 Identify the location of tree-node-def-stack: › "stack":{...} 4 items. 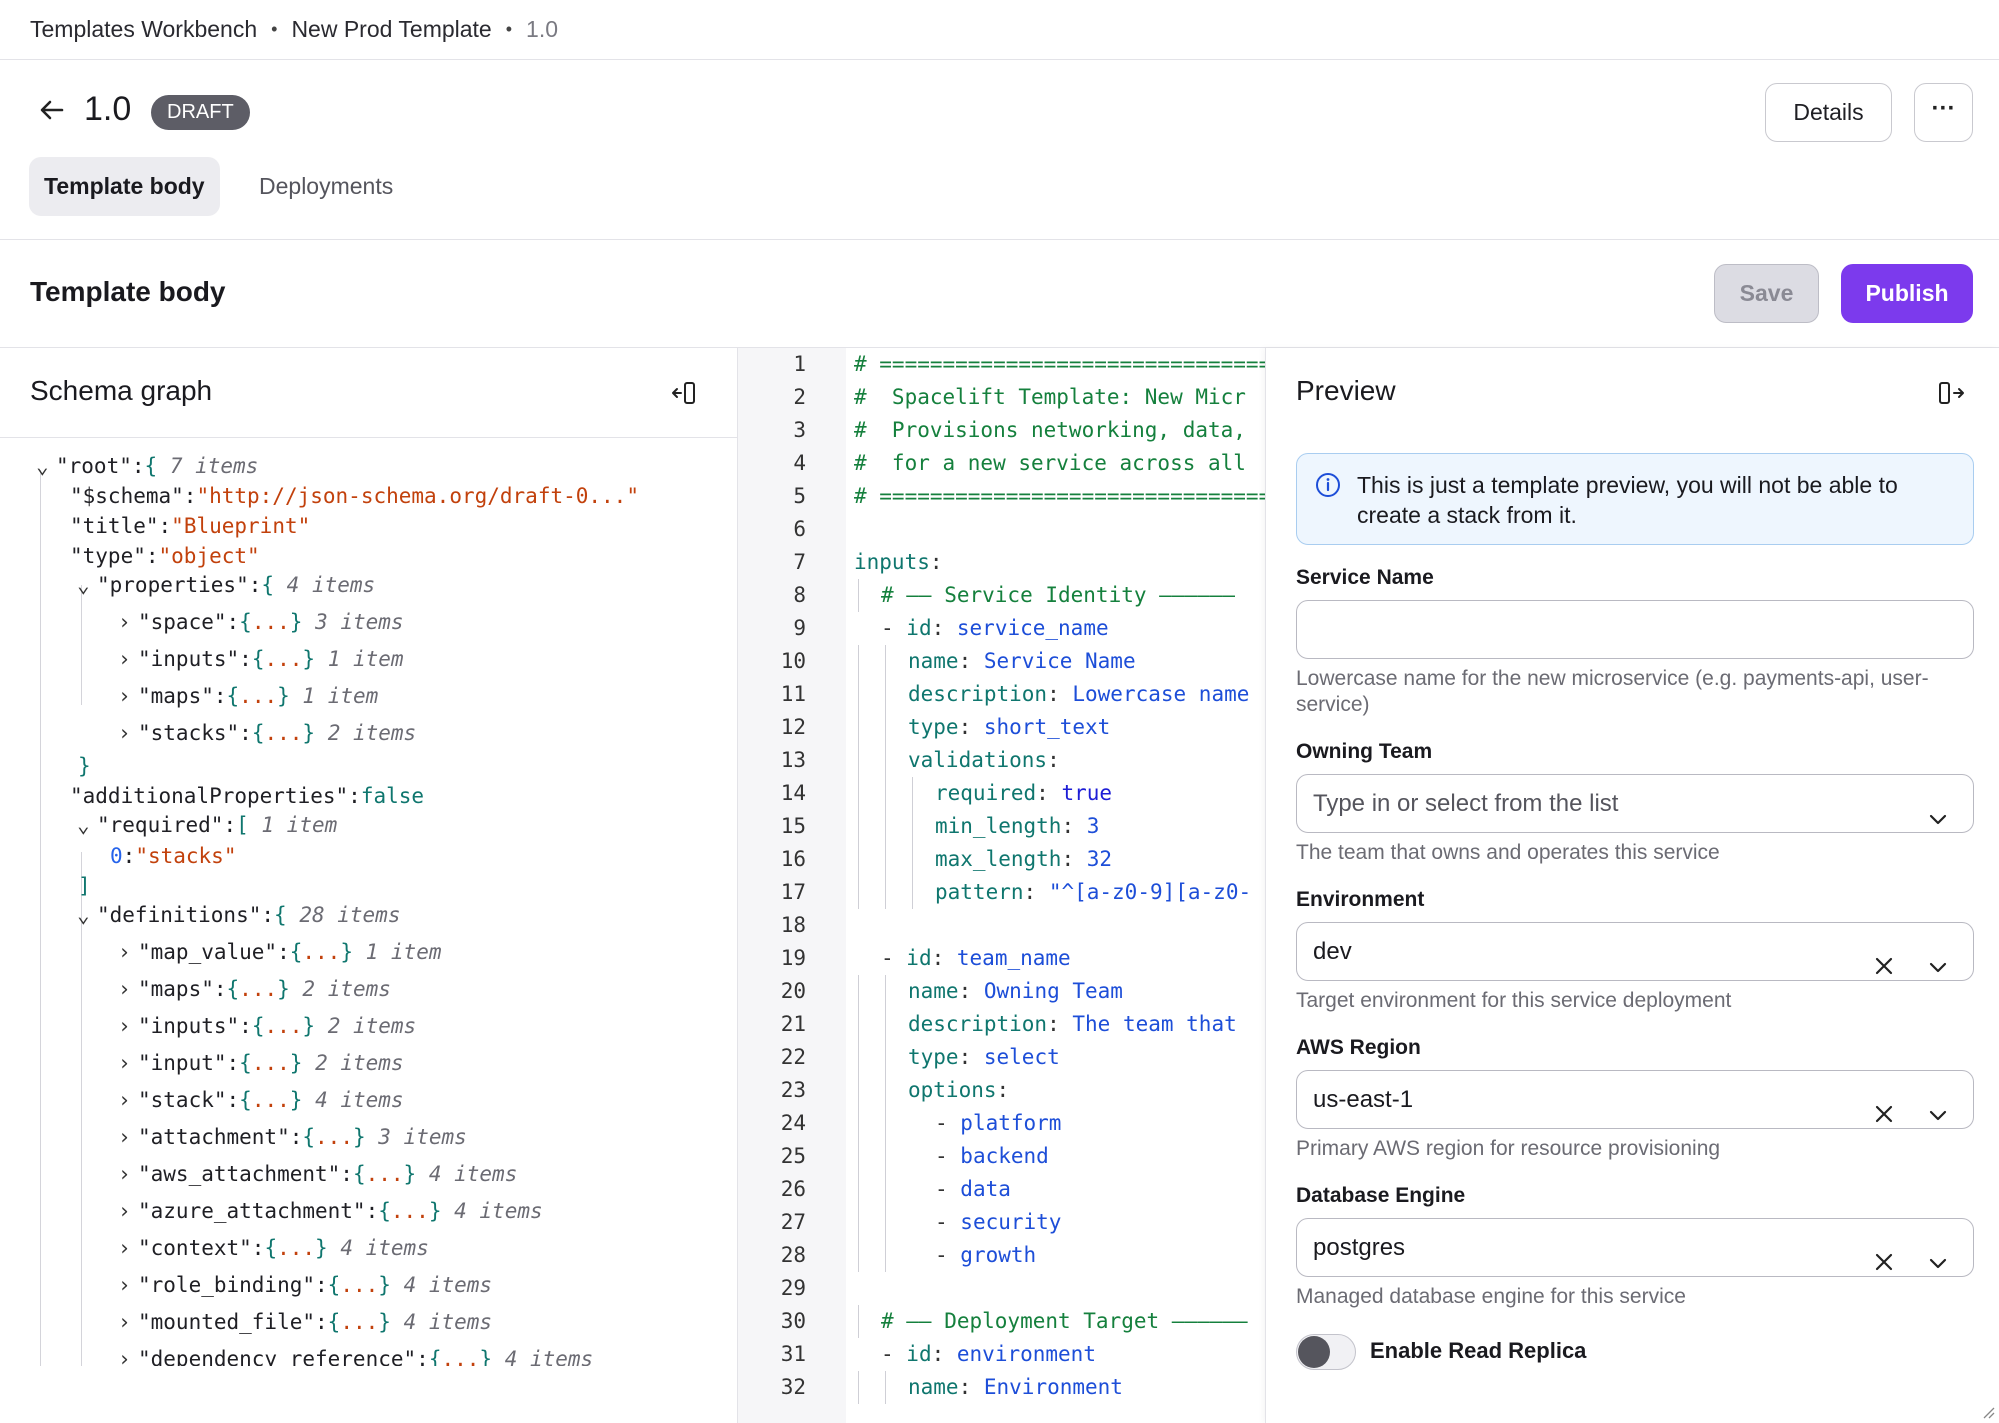
(261, 1100).